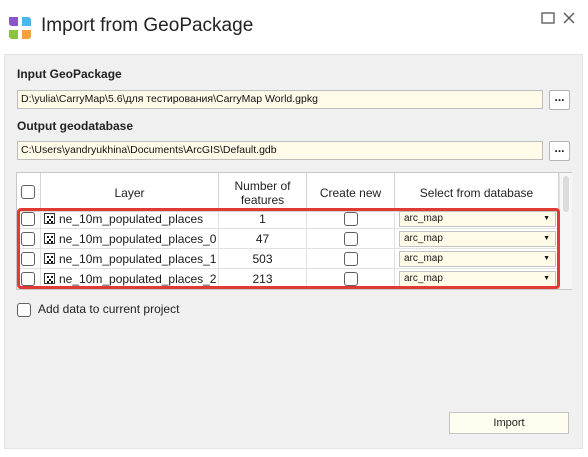 The width and height of the screenshot is (588, 457). I want to click on feature-count: 503, so click(263, 259).